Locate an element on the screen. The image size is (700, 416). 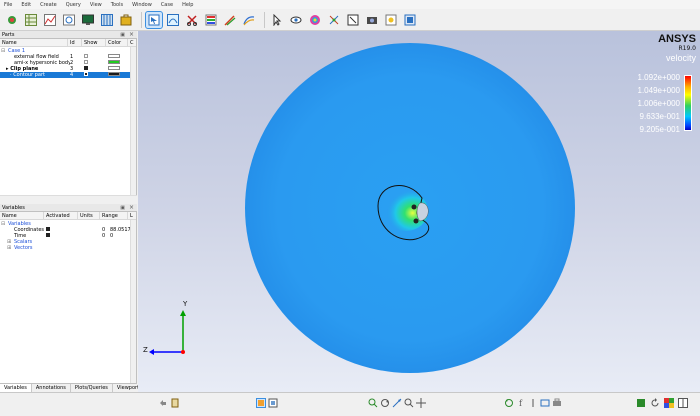
tab-plots-queries: Plots/Queries is located at coordinates (92, 388).